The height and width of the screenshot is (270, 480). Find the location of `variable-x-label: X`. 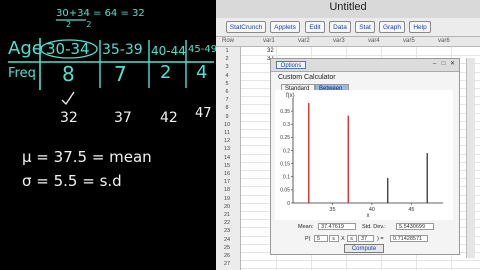

variable-x-label: X is located at coordinates (343, 239).